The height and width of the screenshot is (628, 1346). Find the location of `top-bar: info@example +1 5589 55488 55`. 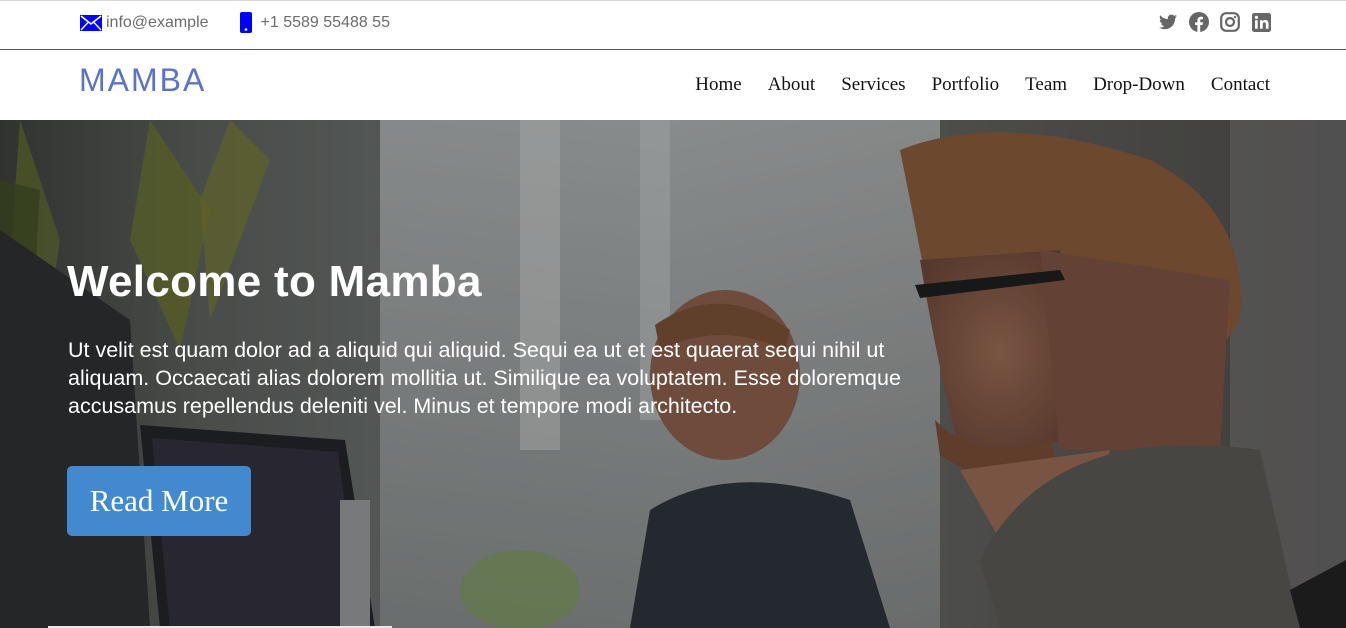

top-bar: info@example +1 5589 55488 55 is located at coordinates (673, 25).